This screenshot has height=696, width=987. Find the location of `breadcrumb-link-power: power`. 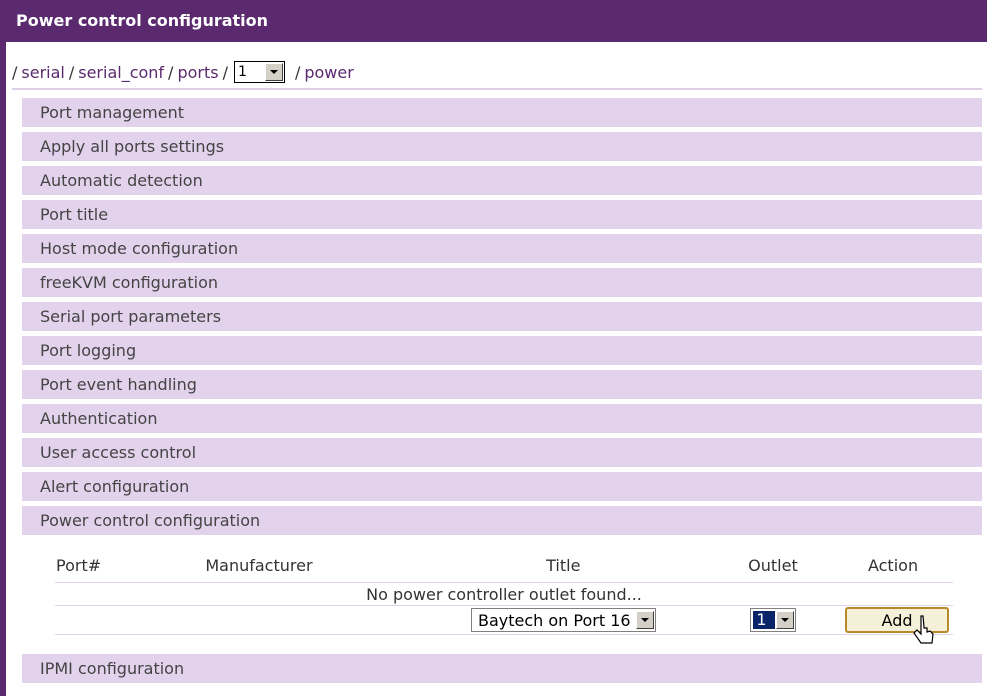

breadcrumb-link-power: power is located at coordinates (328, 72).